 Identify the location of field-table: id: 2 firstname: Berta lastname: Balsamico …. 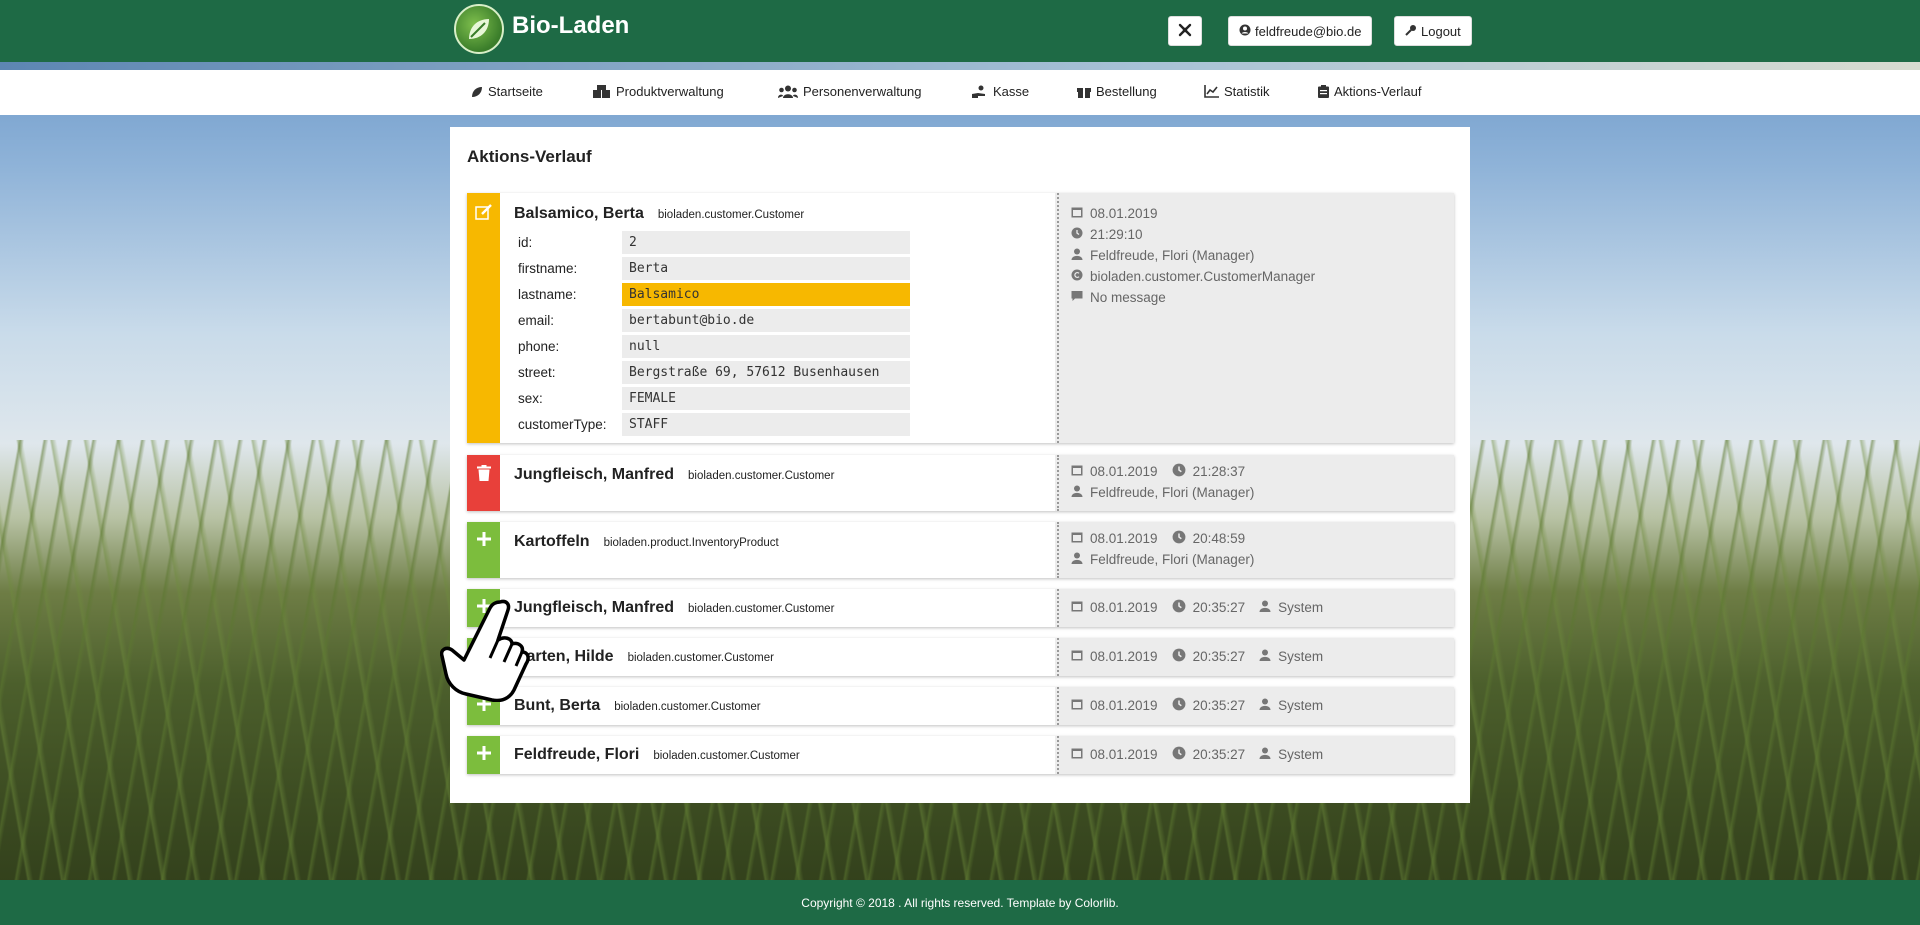
(714, 333).